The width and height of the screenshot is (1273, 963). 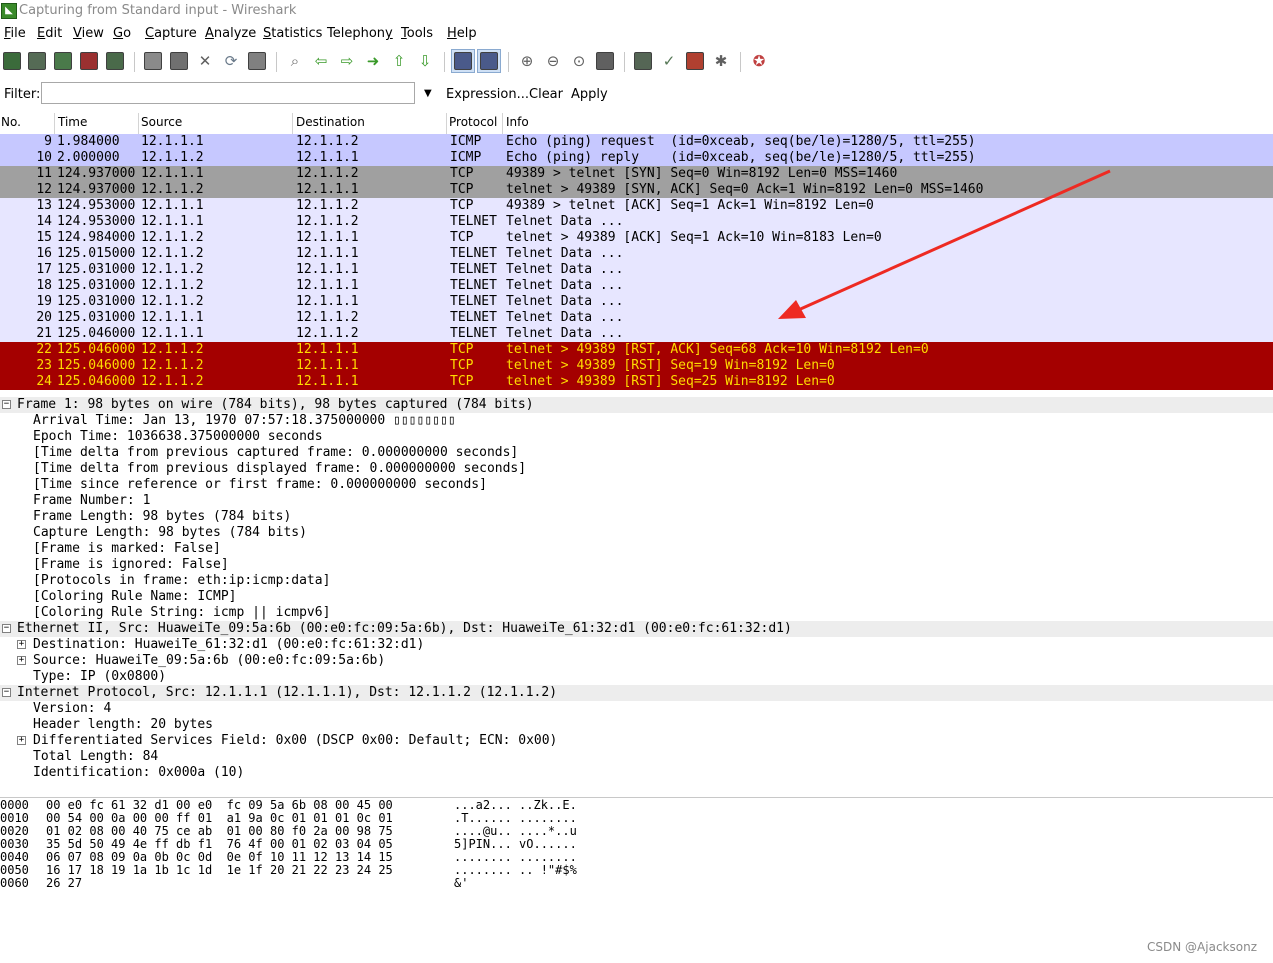 I want to click on column-no: No., so click(x=11, y=122).